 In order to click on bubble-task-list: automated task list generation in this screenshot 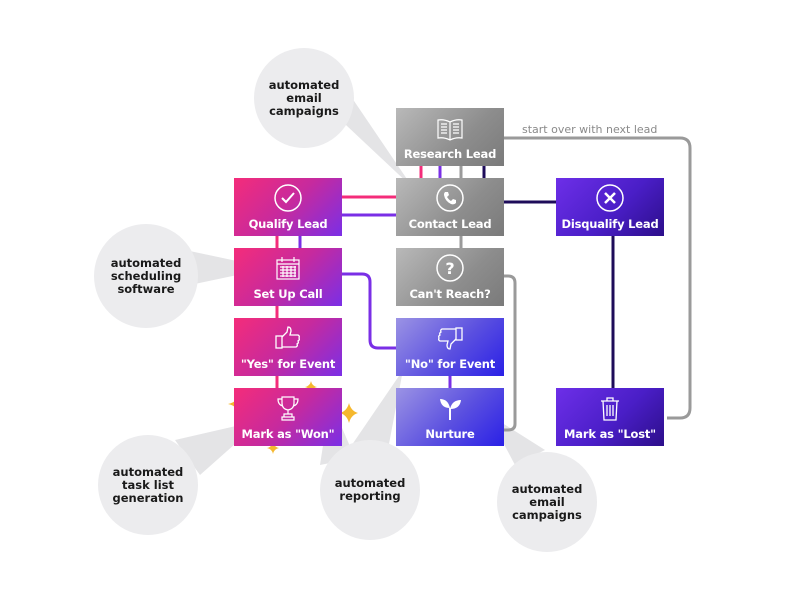, I will do `click(148, 485)`.